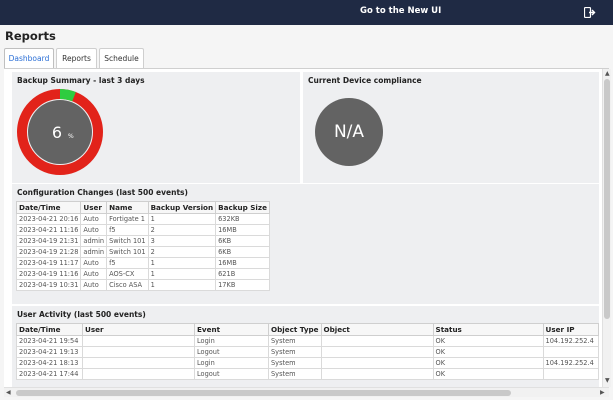 The image size is (613, 400). I want to click on table-cell: 2023-04-19 21:28, so click(48, 252).